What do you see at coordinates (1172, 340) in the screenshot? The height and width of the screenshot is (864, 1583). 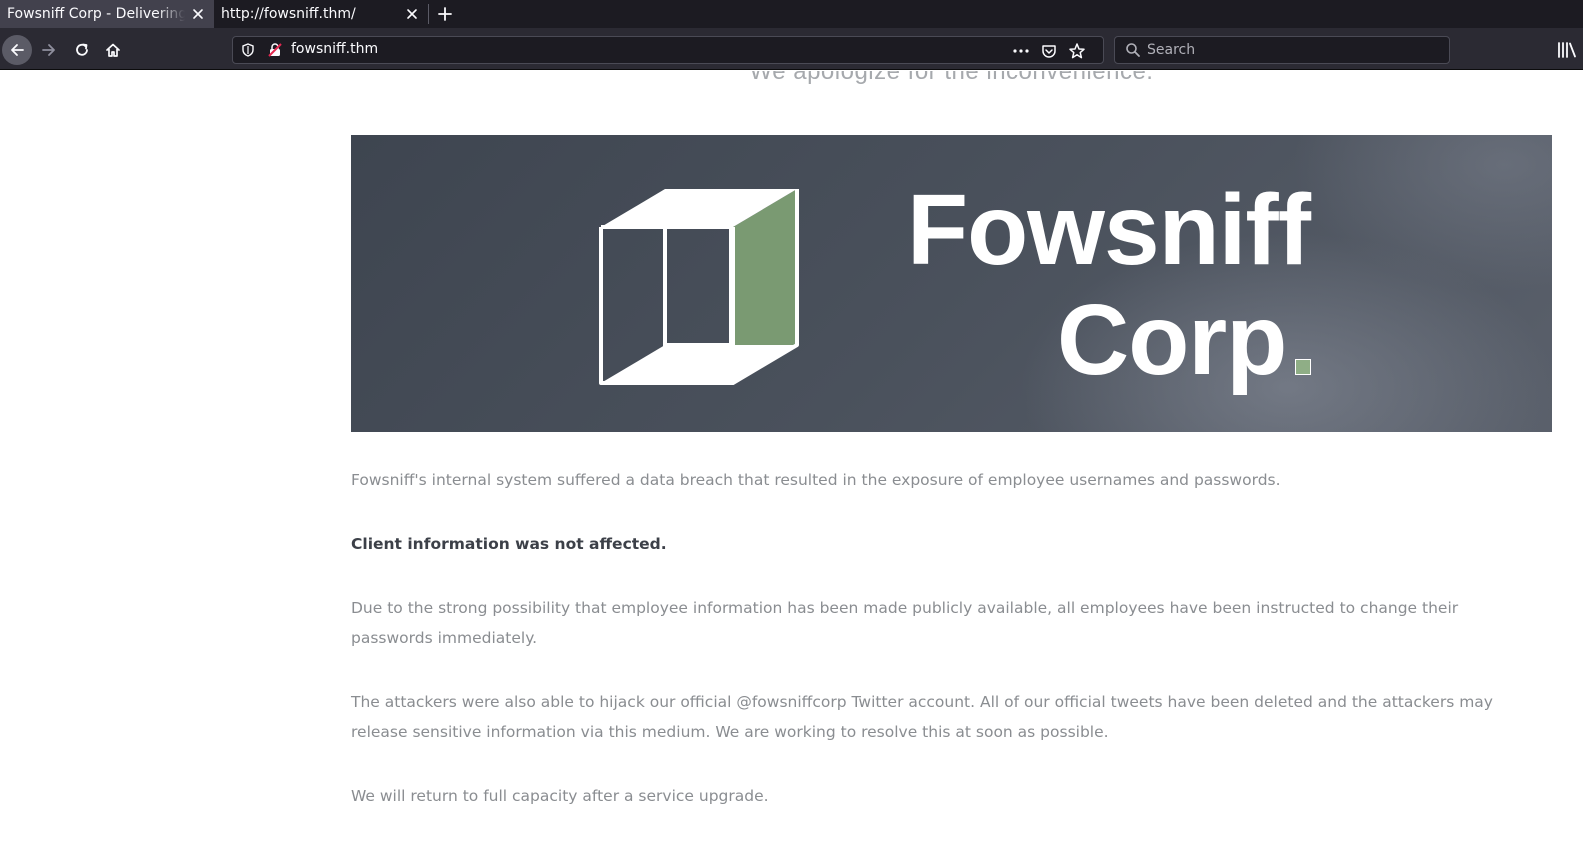 I see `brand-name-line2: Corp` at bounding box center [1172, 340].